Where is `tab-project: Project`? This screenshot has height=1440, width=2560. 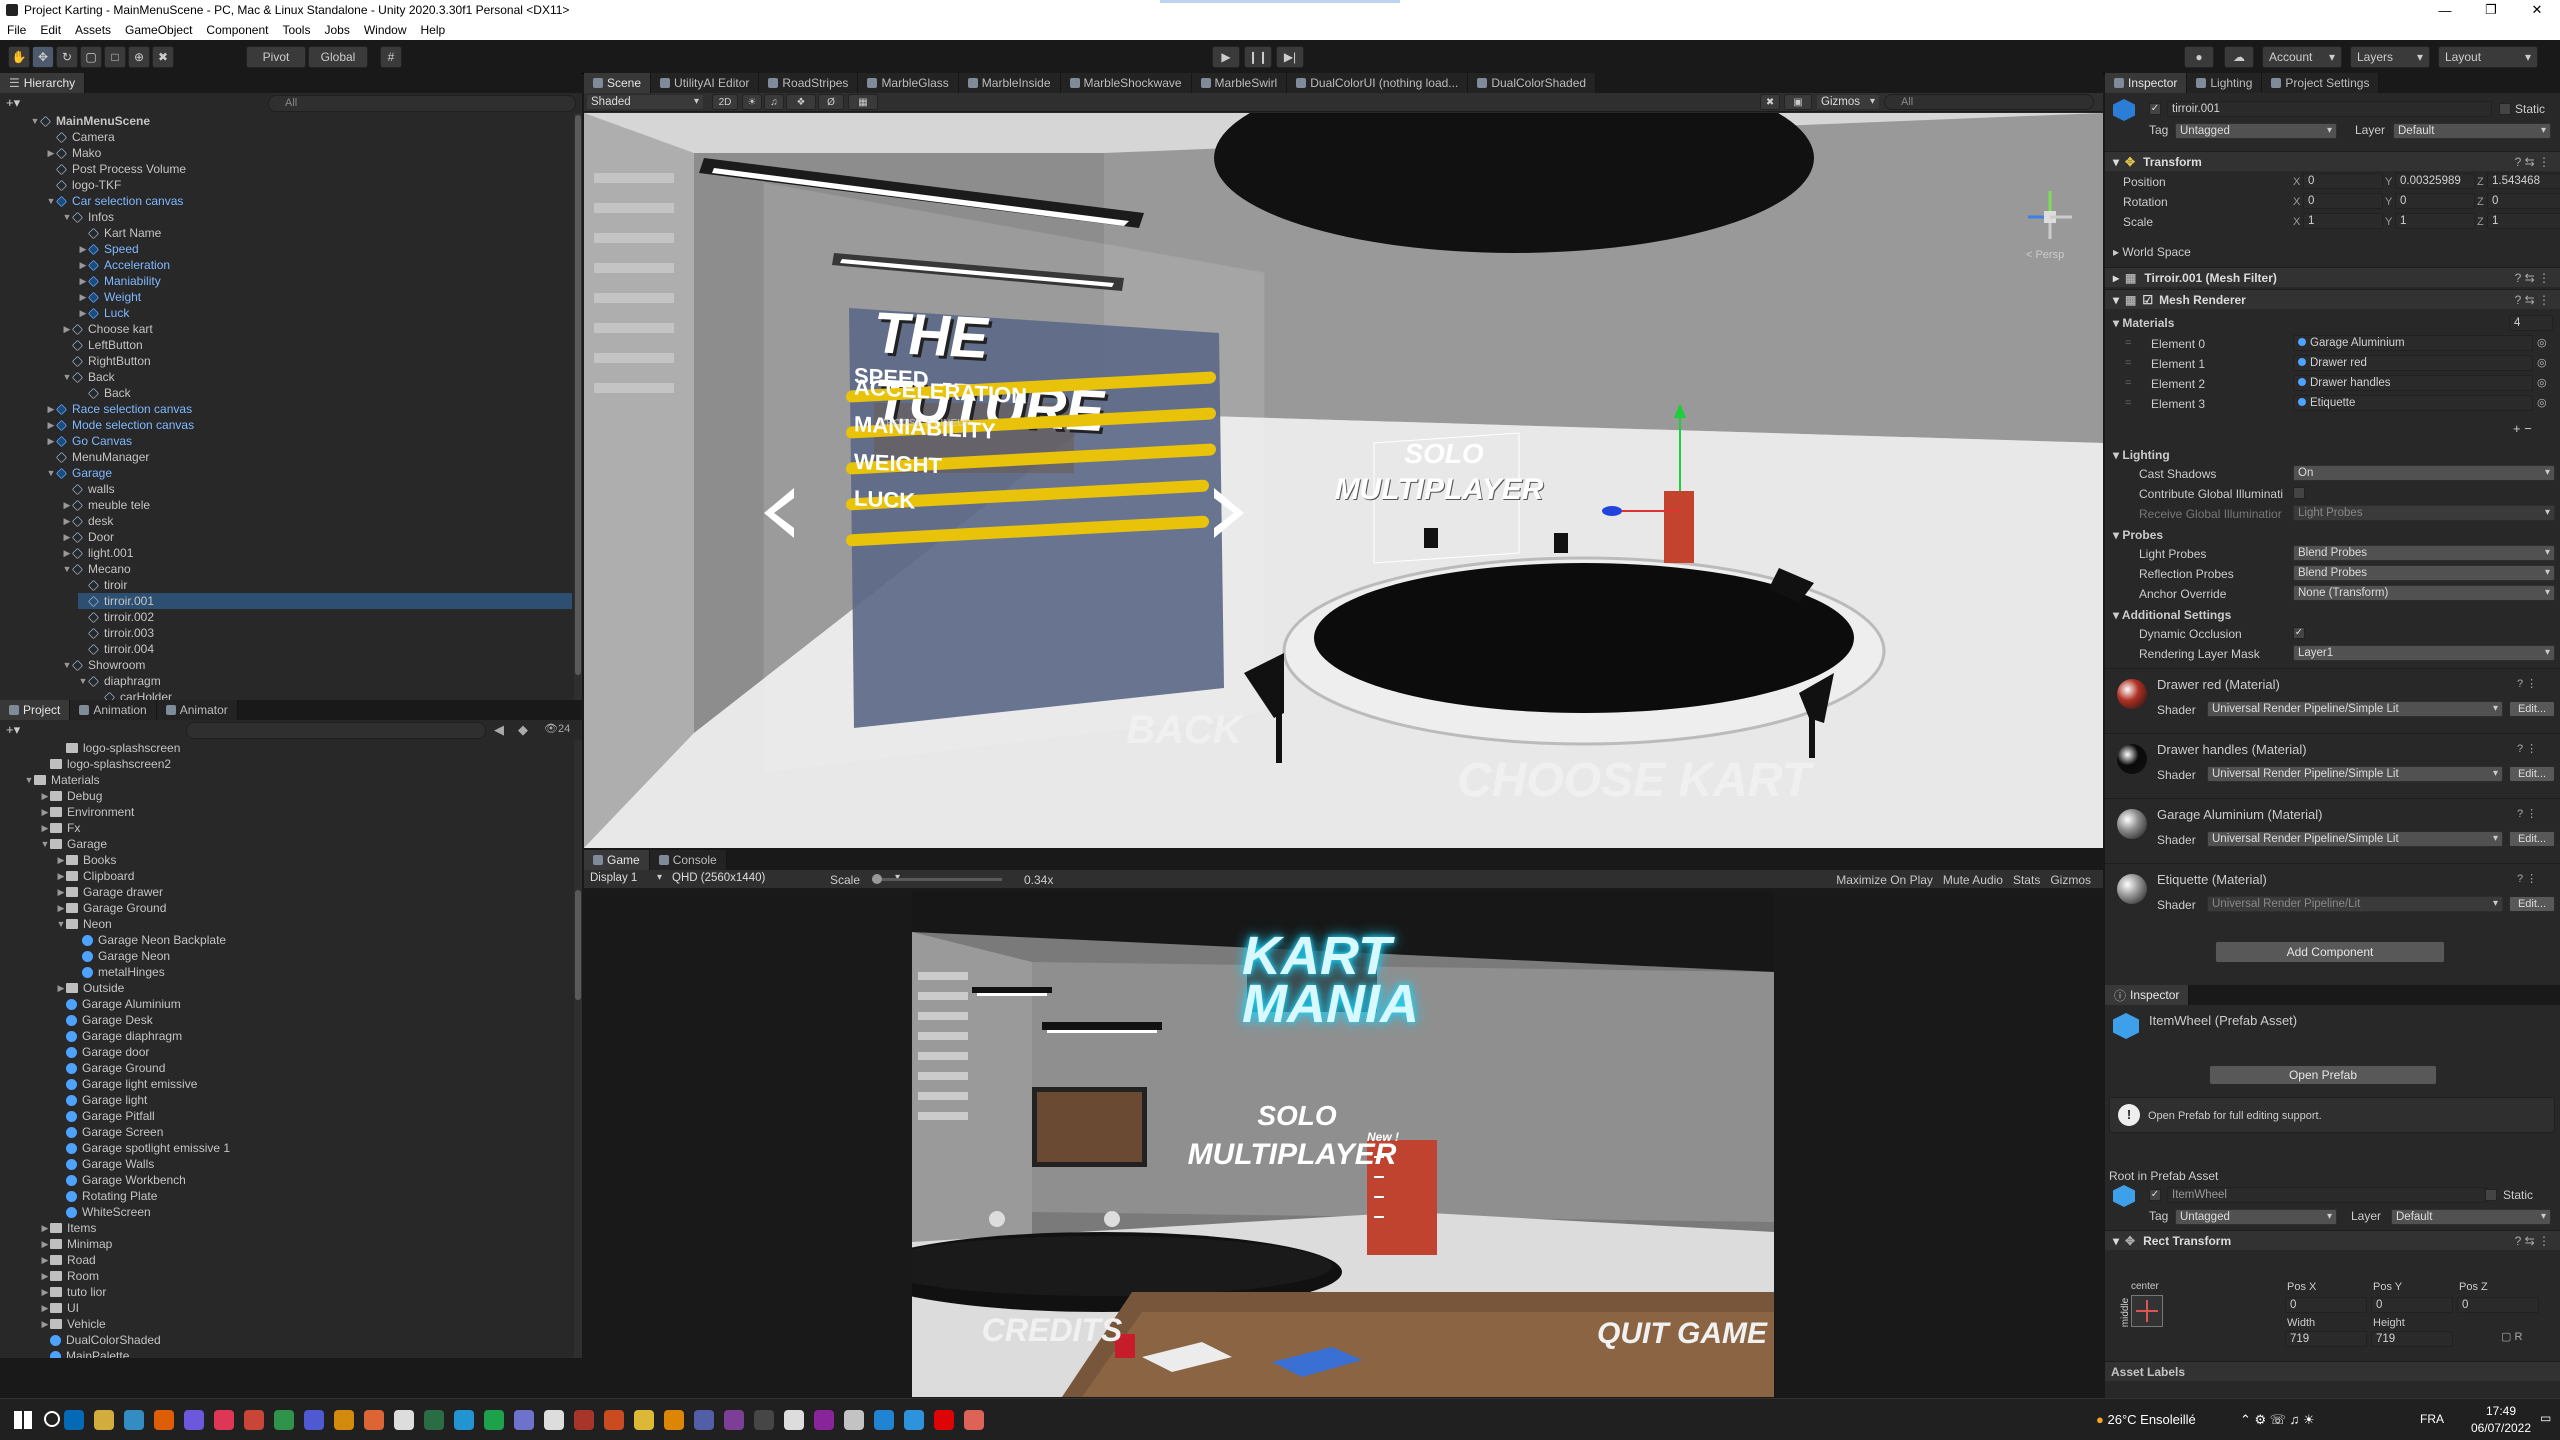
tab-project: Project is located at coordinates (35, 710).